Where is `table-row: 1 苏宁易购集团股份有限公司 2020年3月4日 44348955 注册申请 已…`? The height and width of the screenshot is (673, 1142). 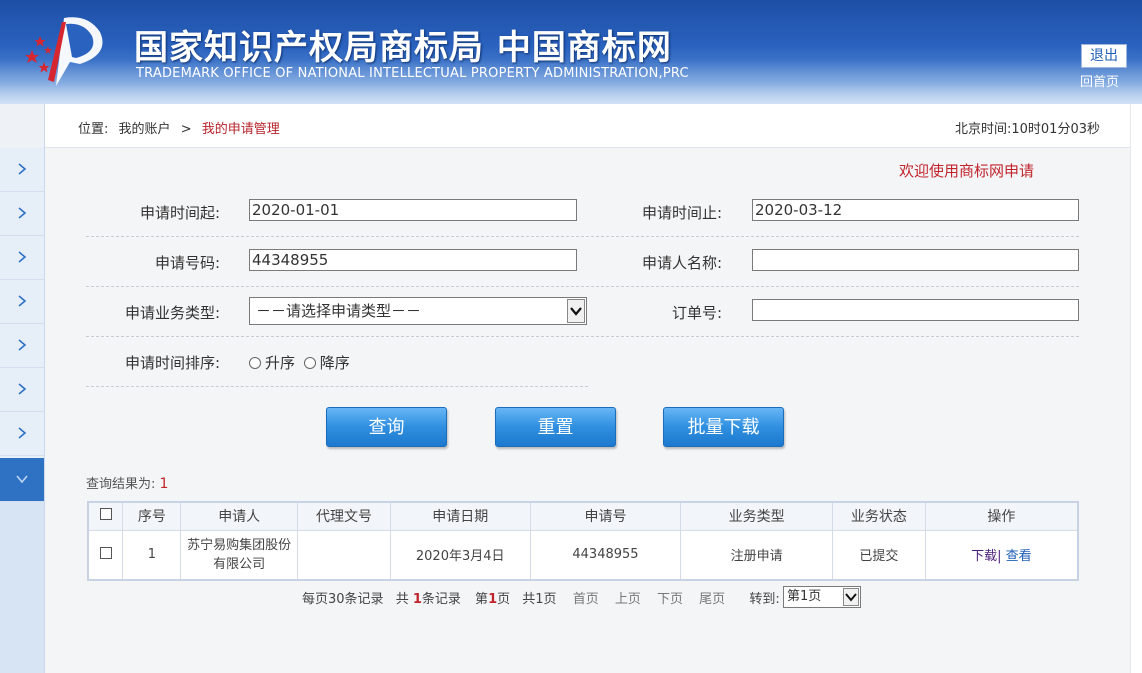 table-row: 1 苏宁易购集团股份有限公司 2020年3月4日 44348955 注册申请 已… is located at coordinates (583, 555).